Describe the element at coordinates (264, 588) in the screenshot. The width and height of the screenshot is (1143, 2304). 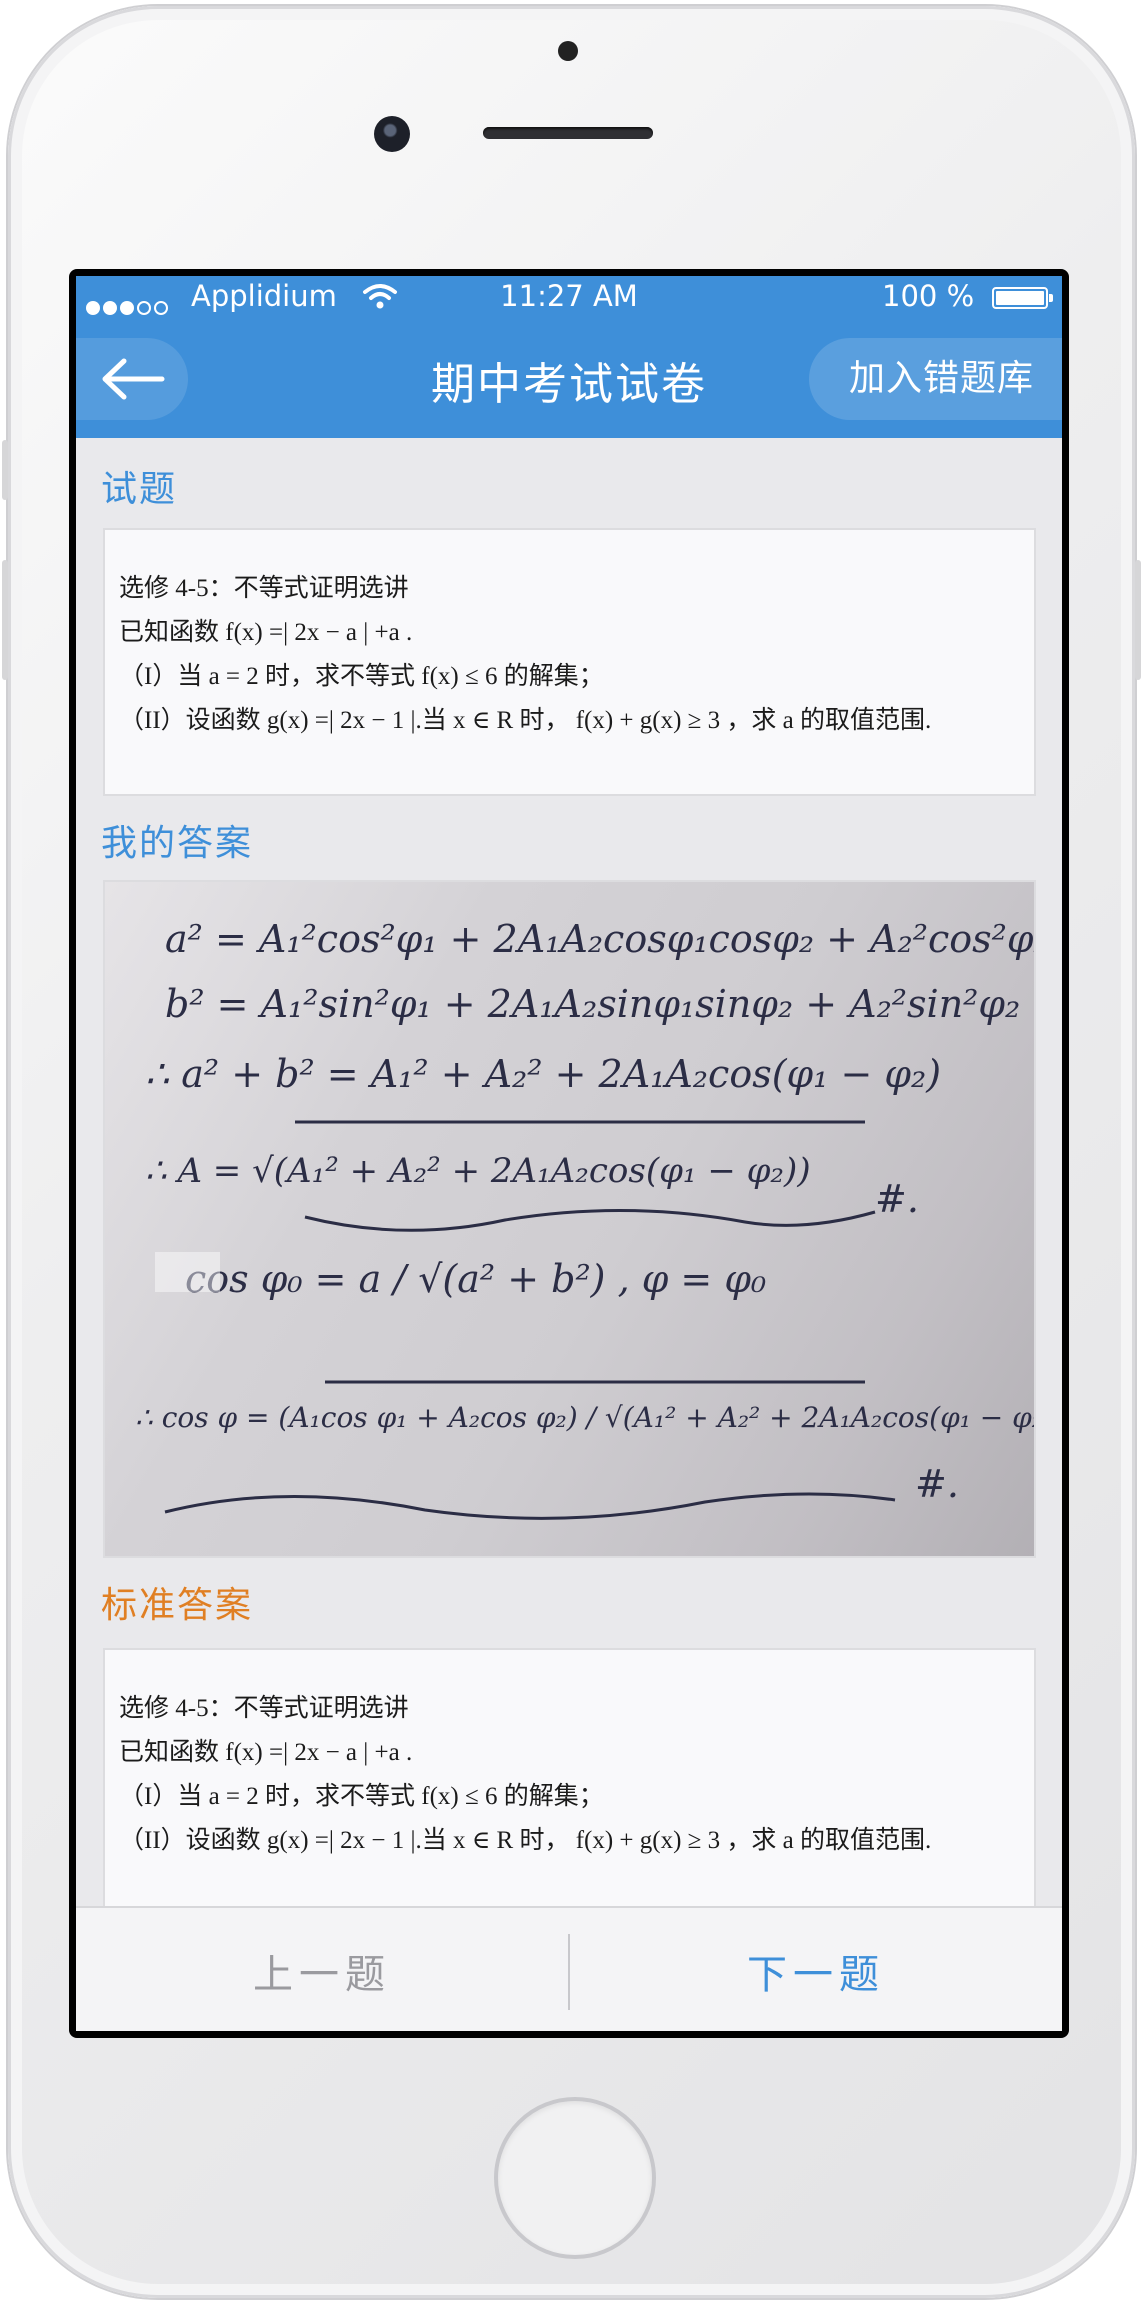
I see `question-line: 选修 4-5：不等式证明选讲` at that location.